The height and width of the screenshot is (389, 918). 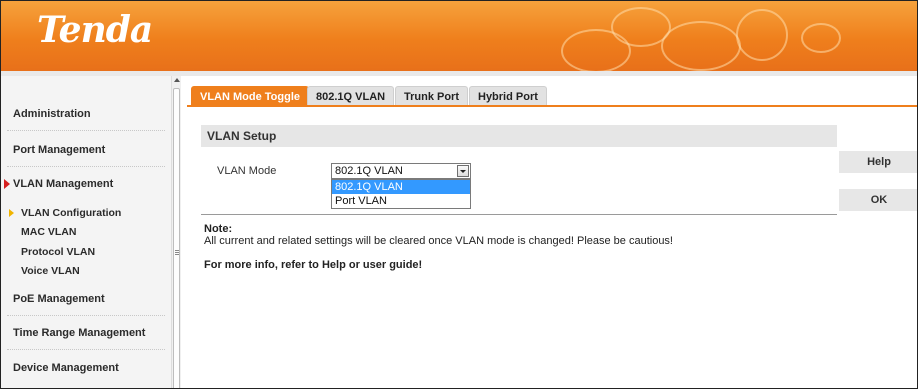 I want to click on scroll-thumb, so click(x=176, y=238).